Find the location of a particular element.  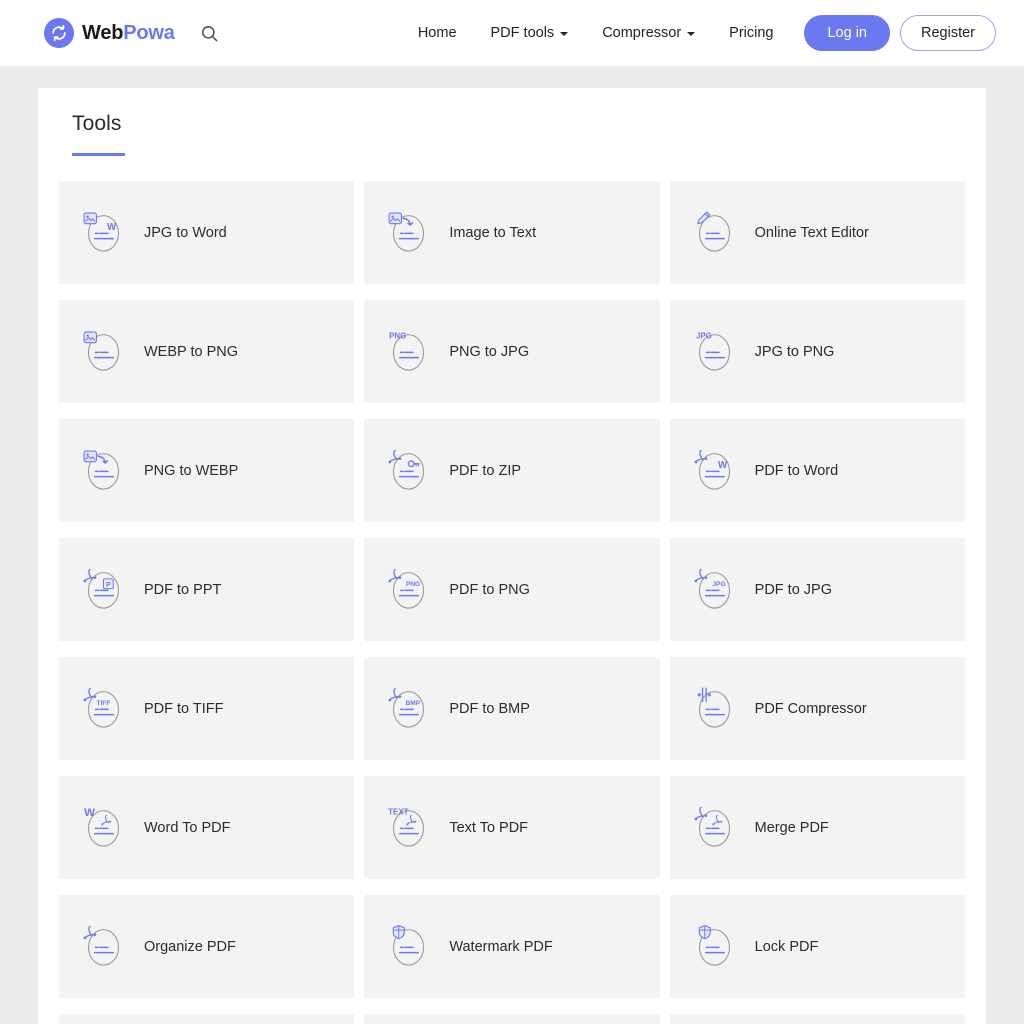

tool-card-label: PDF to ZIP is located at coordinates (485, 470).